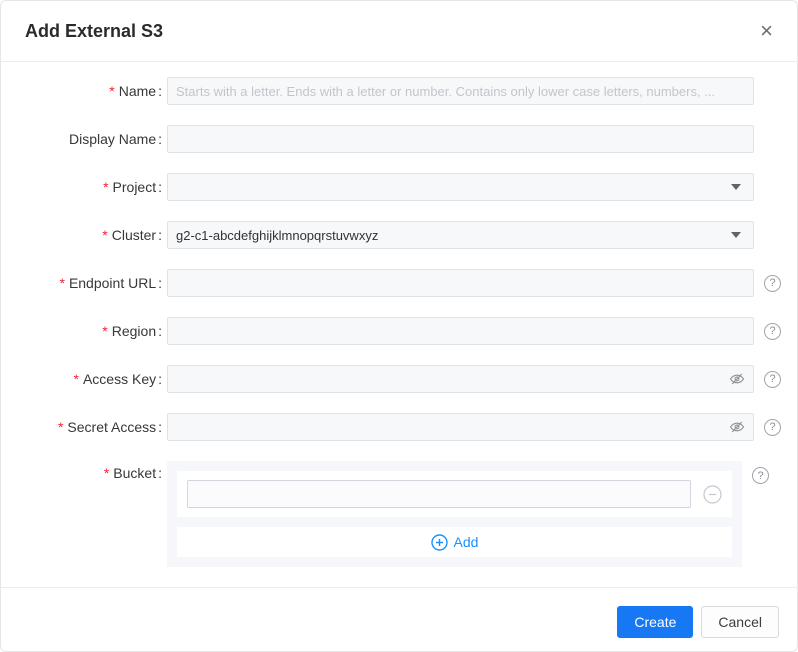 The width and height of the screenshot is (798, 652). I want to click on form-row-name: * Name, so click(399, 91).